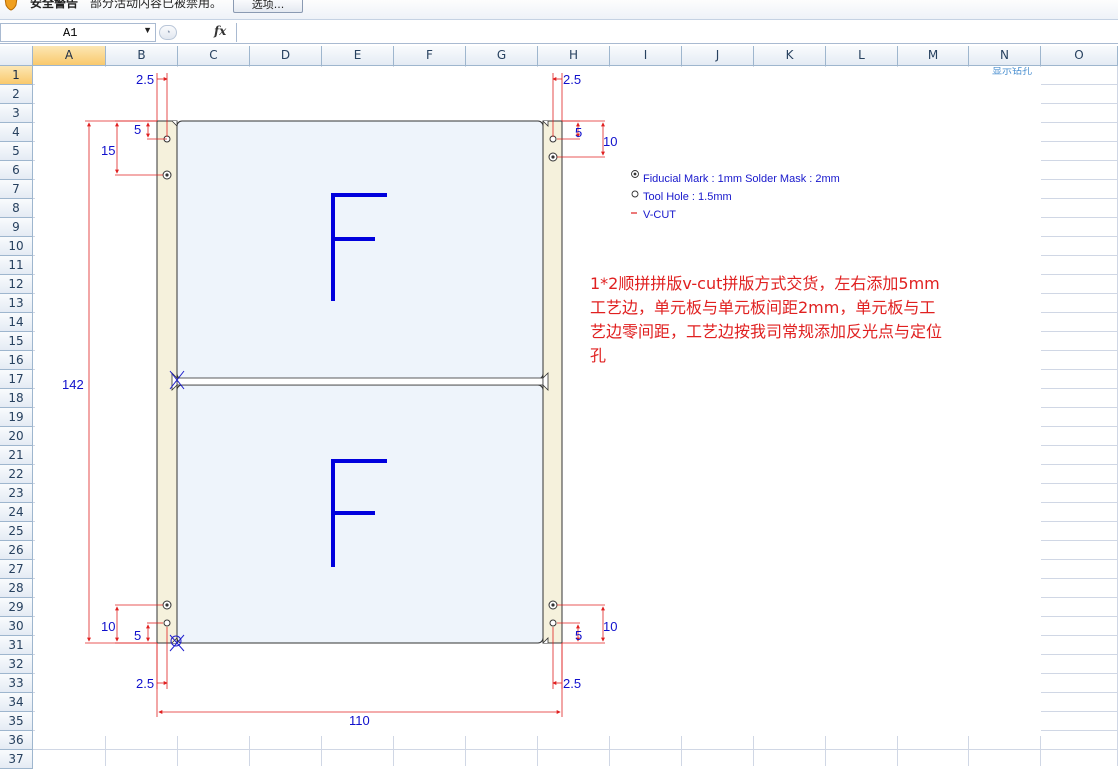 The width and height of the screenshot is (1118, 769). What do you see at coordinates (16, 645) in the screenshot?
I see `row-header-31: 31` at bounding box center [16, 645].